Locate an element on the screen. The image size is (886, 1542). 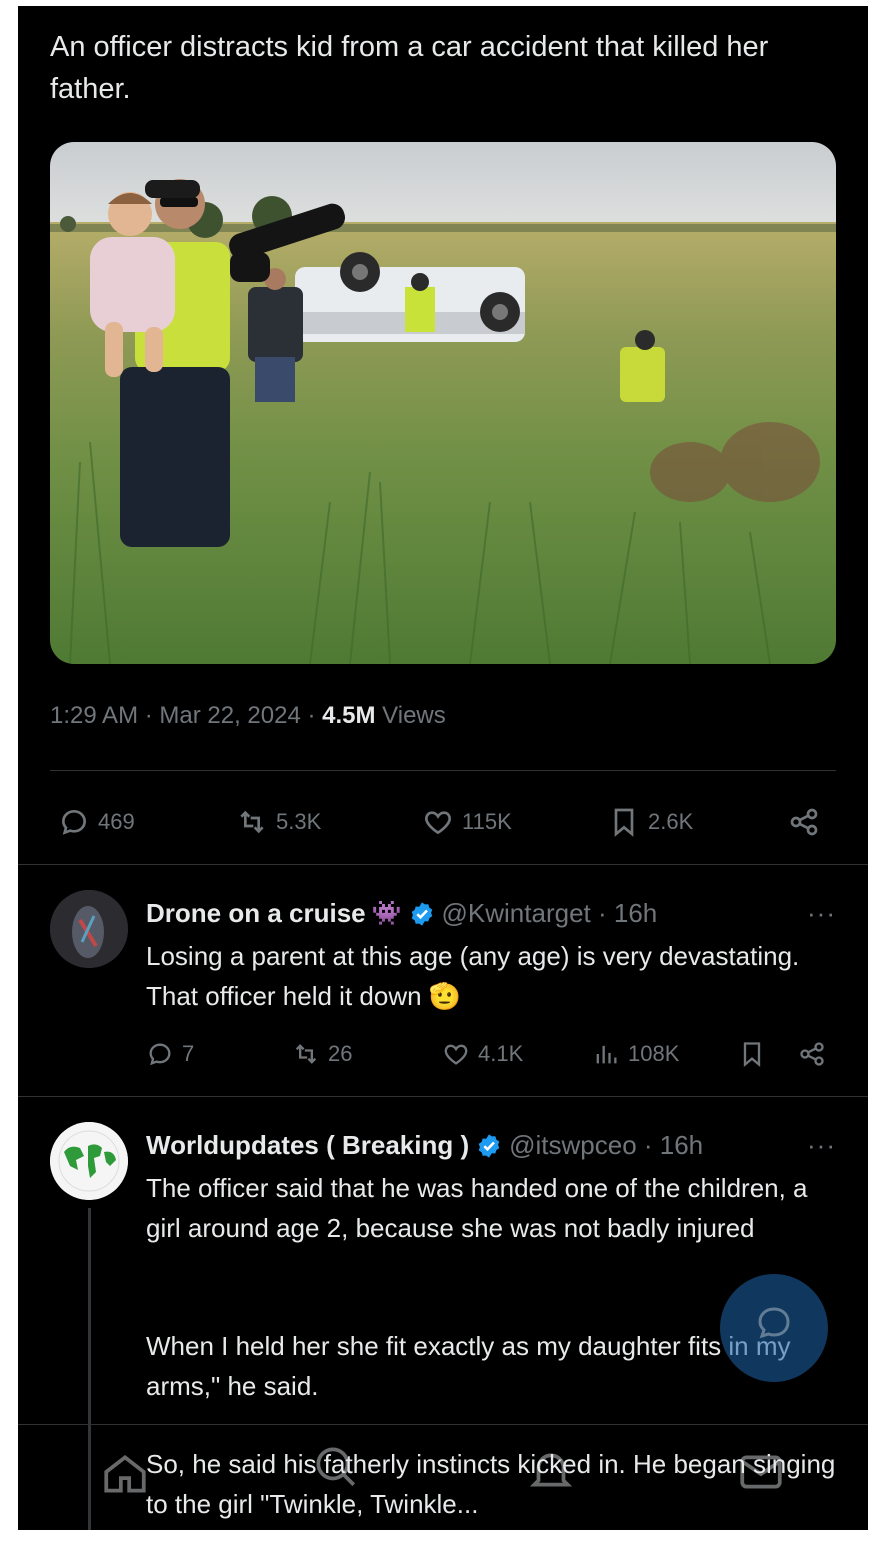
reply-count: 7 is located at coordinates (188, 1053).